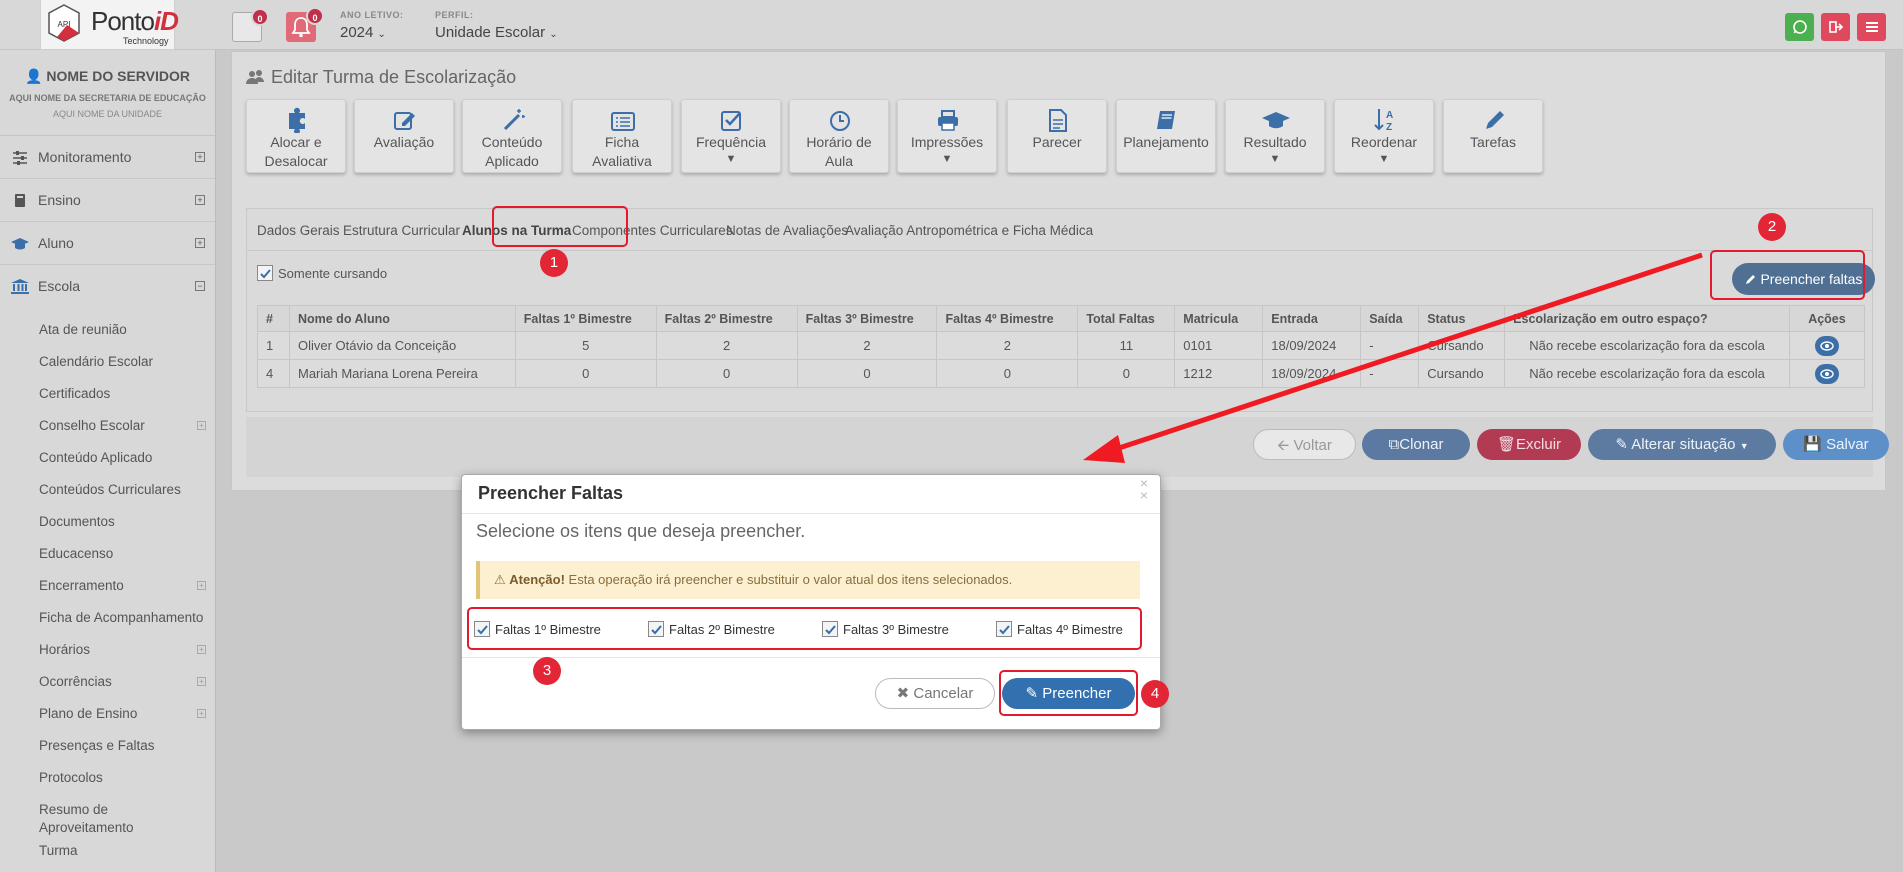 This screenshot has width=1903, height=872. What do you see at coordinates (1393, 357) in the screenshot?
I see `annotation-arrow` at bounding box center [1393, 357].